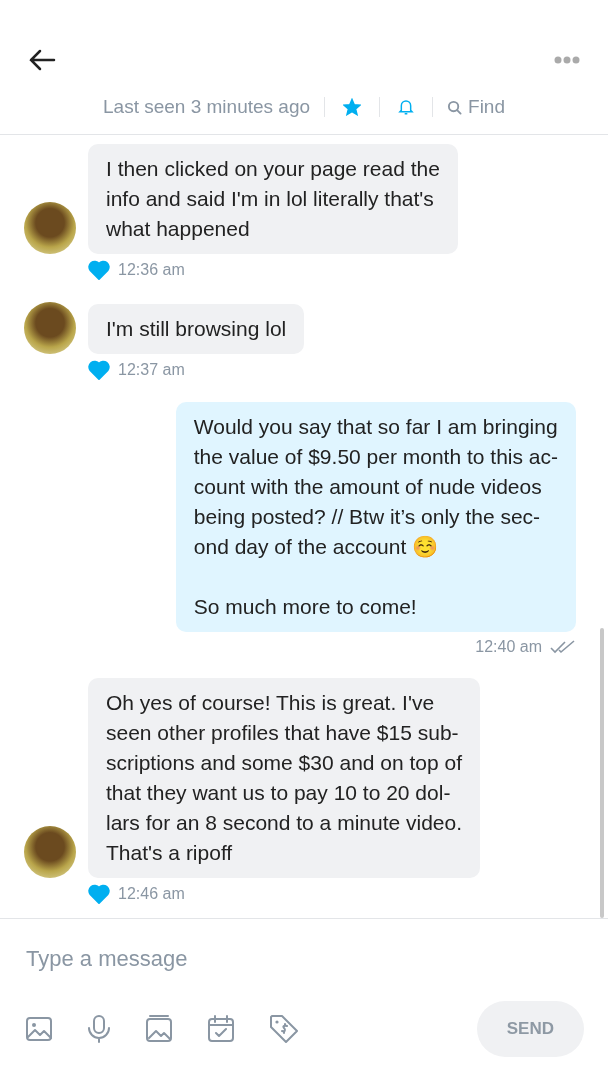 Image resolution: width=608 pixels, height=1080 pixels. What do you see at coordinates (476, 107) in the screenshot?
I see `find-button: Find` at bounding box center [476, 107].